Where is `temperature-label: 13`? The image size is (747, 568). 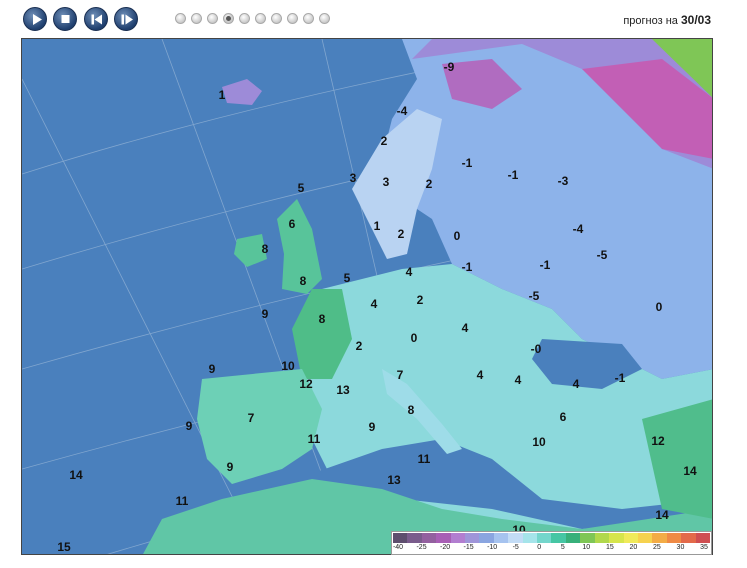
temperature-label: 13 is located at coordinates (343, 390).